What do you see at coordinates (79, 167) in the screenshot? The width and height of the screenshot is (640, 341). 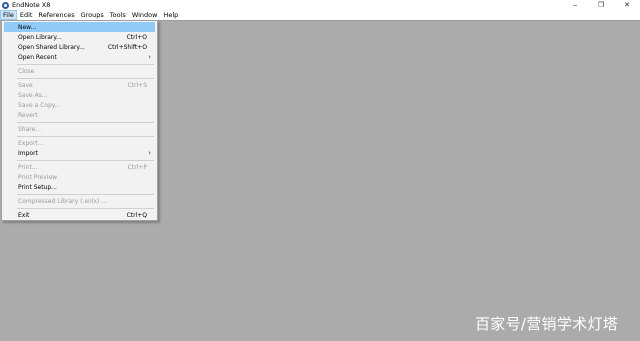 I see `menu-item-print: Print... Ctrl+P` at bounding box center [79, 167].